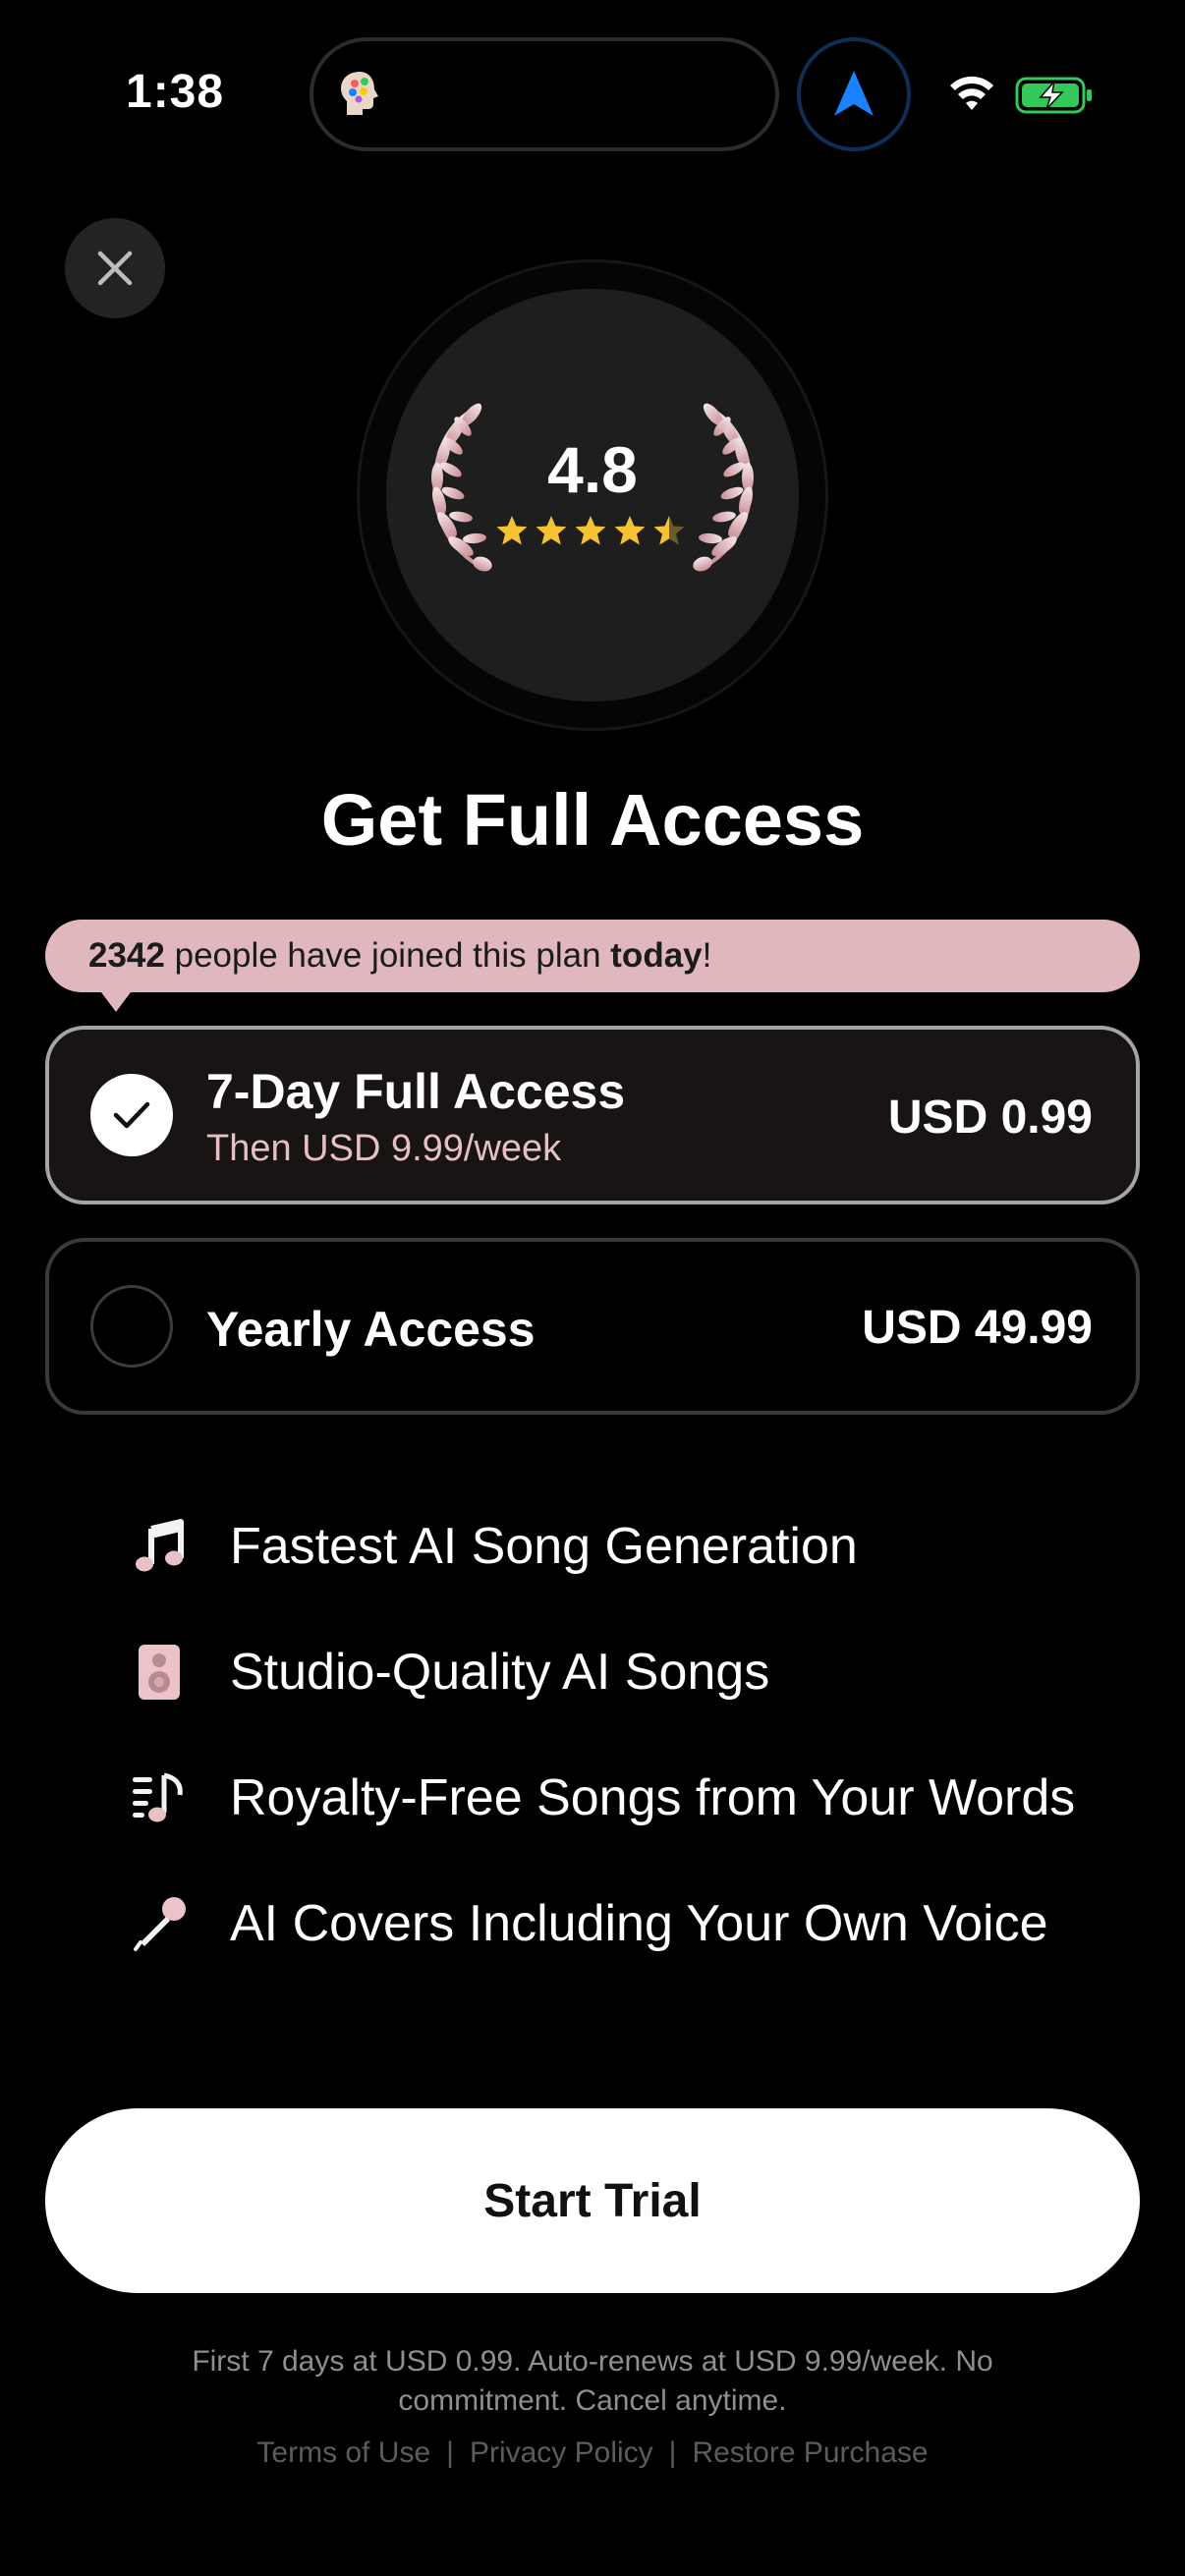 The height and width of the screenshot is (2576, 1185). Describe the element at coordinates (371, 1329) in the screenshot. I see `plan-name: Yearly Access` at that location.